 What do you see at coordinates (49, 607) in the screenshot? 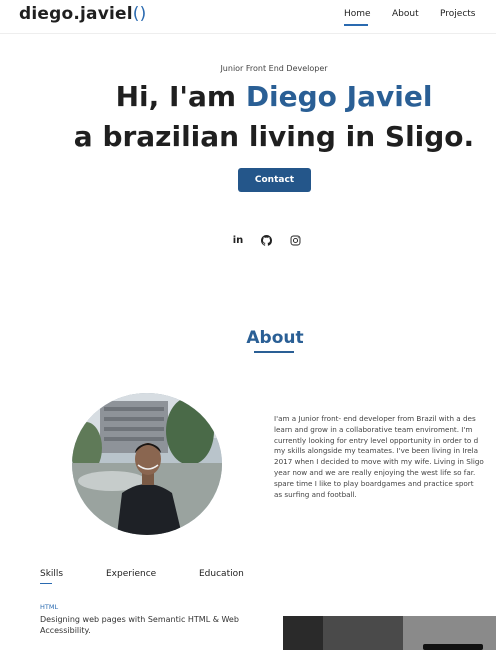
I see `skill-label: HTML` at bounding box center [49, 607].